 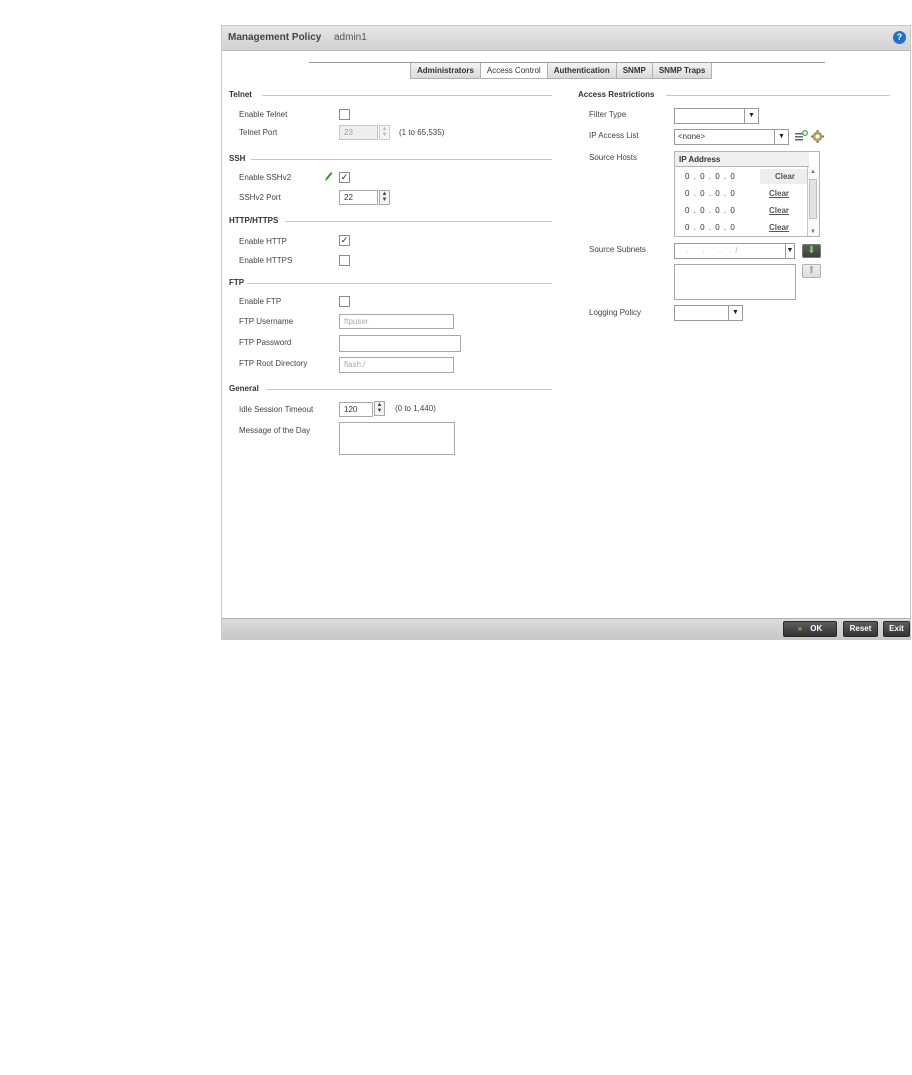 What do you see at coordinates (276, 409) in the screenshot?
I see `idle-timeout-label: Idle Session Timeout` at bounding box center [276, 409].